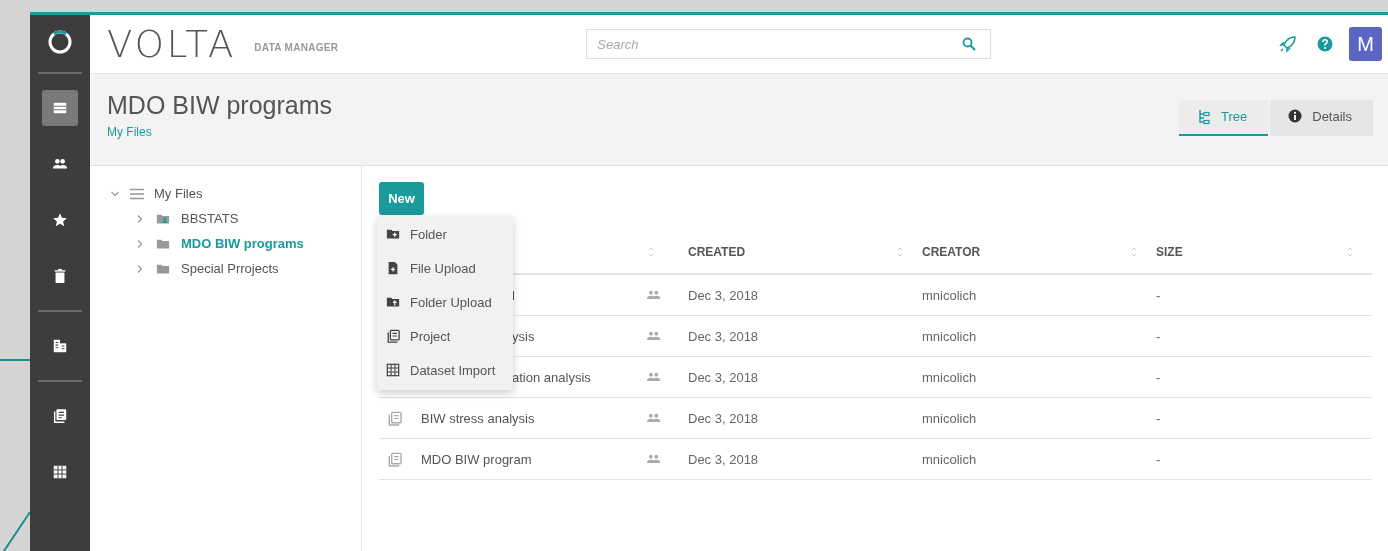 The height and width of the screenshot is (551, 1388). I want to click on tree-icon, so click(1204, 116).